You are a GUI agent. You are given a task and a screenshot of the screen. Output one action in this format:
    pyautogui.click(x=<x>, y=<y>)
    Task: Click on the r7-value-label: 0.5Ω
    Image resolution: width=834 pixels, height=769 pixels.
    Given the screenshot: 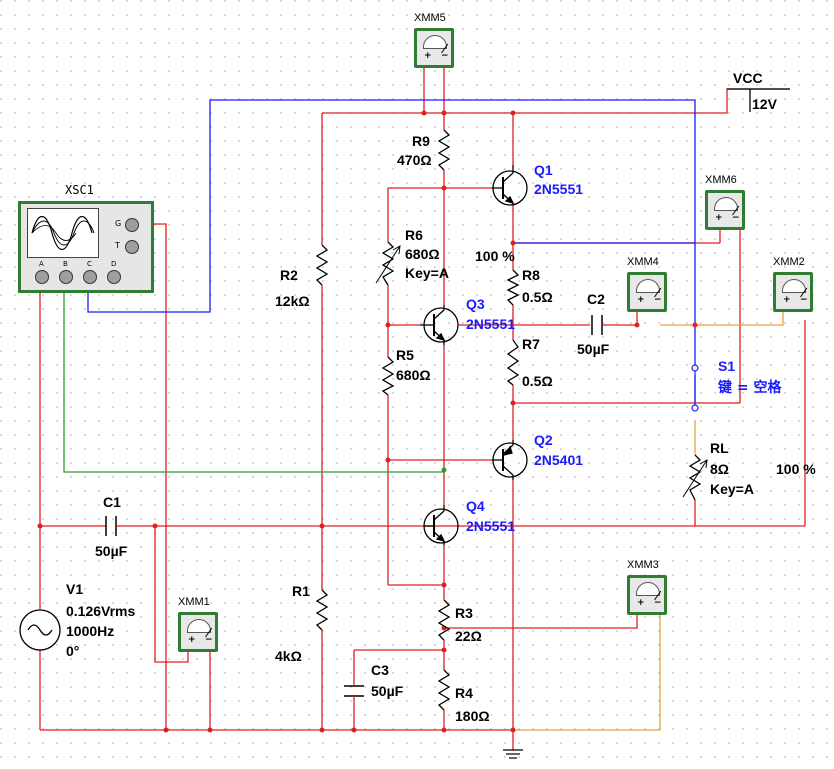 What is the action you would take?
    pyautogui.click(x=537, y=381)
    